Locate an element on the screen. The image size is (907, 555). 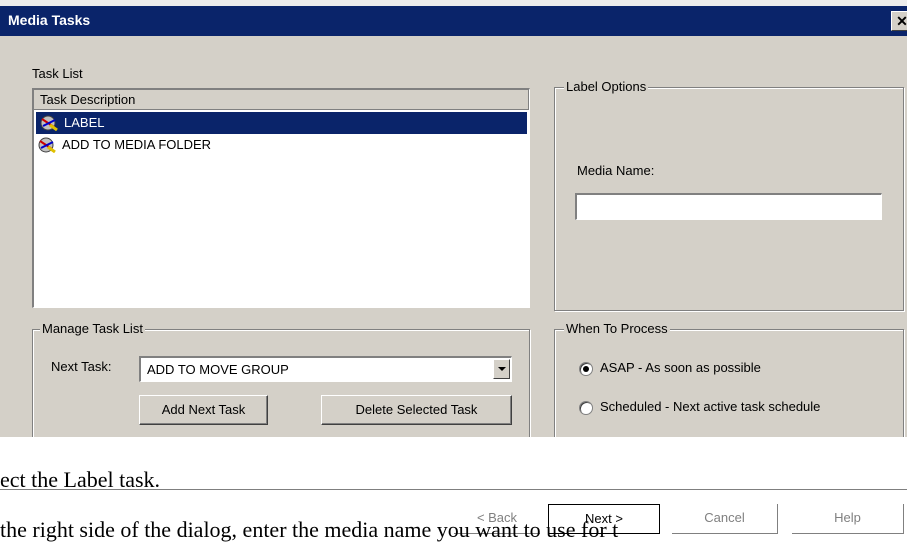
manage-task-list-legend: Manage Task List is located at coordinates (92, 328).